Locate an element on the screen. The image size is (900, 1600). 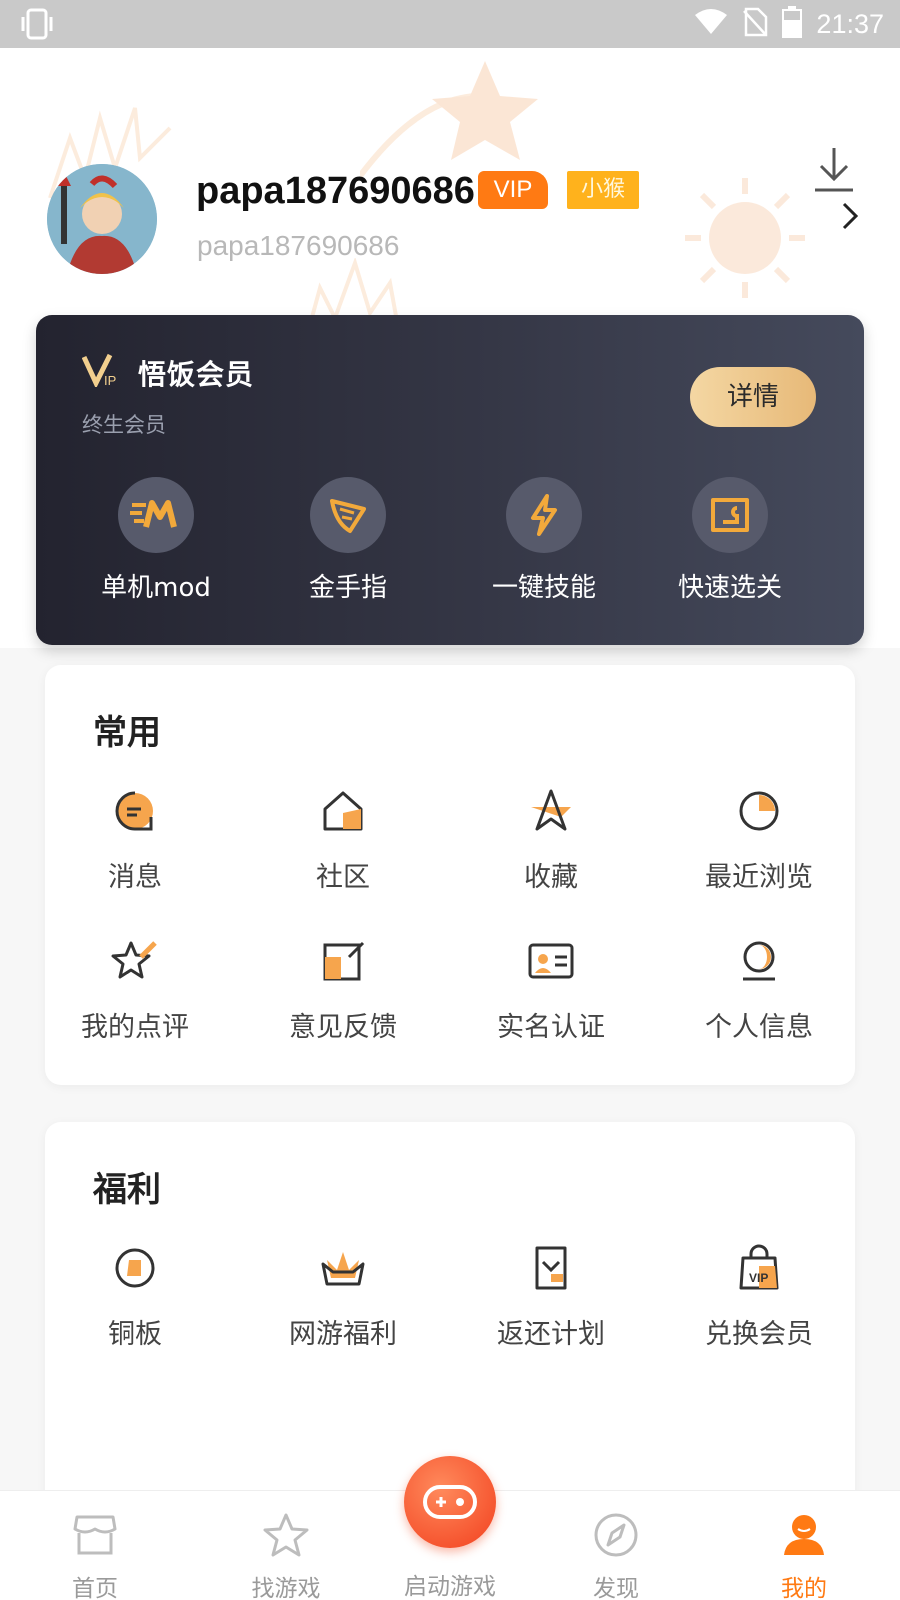
review-star-icon is located at coordinates (134, 960).